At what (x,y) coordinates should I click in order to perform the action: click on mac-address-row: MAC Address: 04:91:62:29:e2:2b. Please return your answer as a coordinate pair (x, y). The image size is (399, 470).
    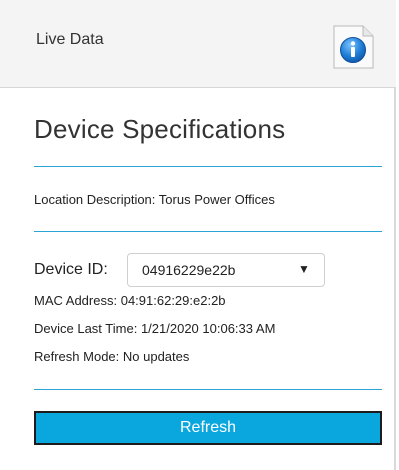
    Looking at the image, I should click on (130, 300).